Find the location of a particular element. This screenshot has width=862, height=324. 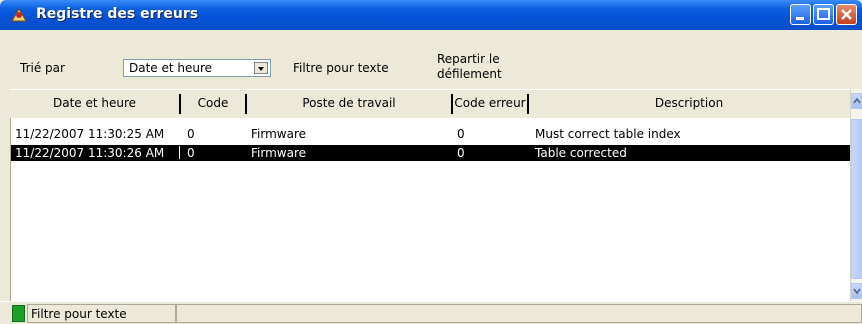

cell-date: 11/22/2007 11:30:26 AM is located at coordinates (90, 153).